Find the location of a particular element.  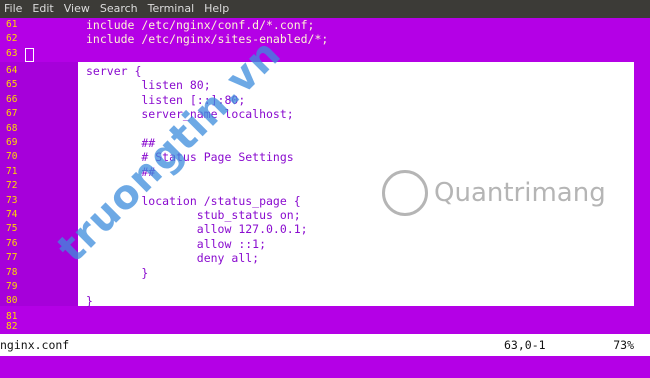

code-line: 67 server_name localhost; is located at coordinates (325, 114).